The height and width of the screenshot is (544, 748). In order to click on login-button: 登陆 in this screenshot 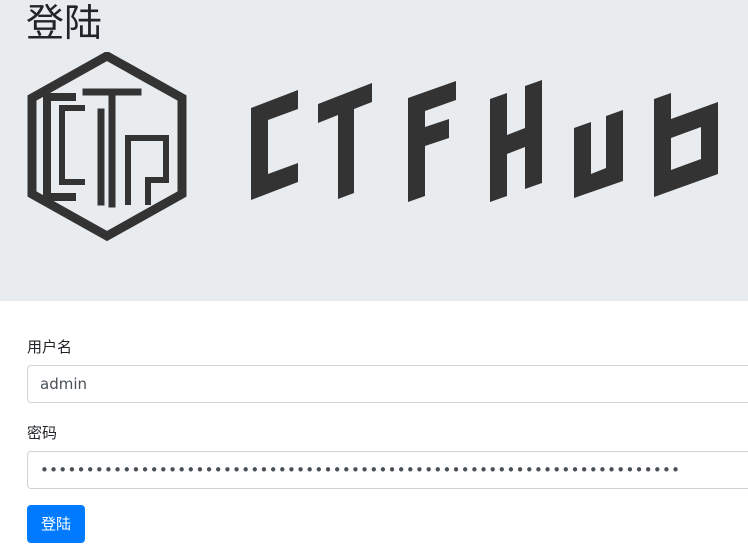, I will do `click(56, 524)`.